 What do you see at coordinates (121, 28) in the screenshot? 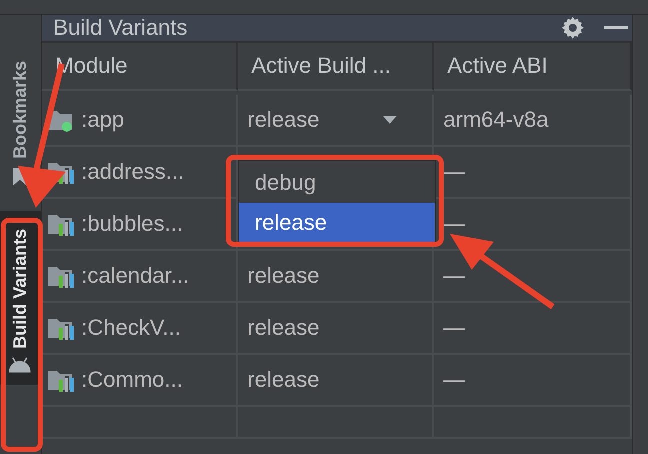
I see `panel-title: Build Variants` at bounding box center [121, 28].